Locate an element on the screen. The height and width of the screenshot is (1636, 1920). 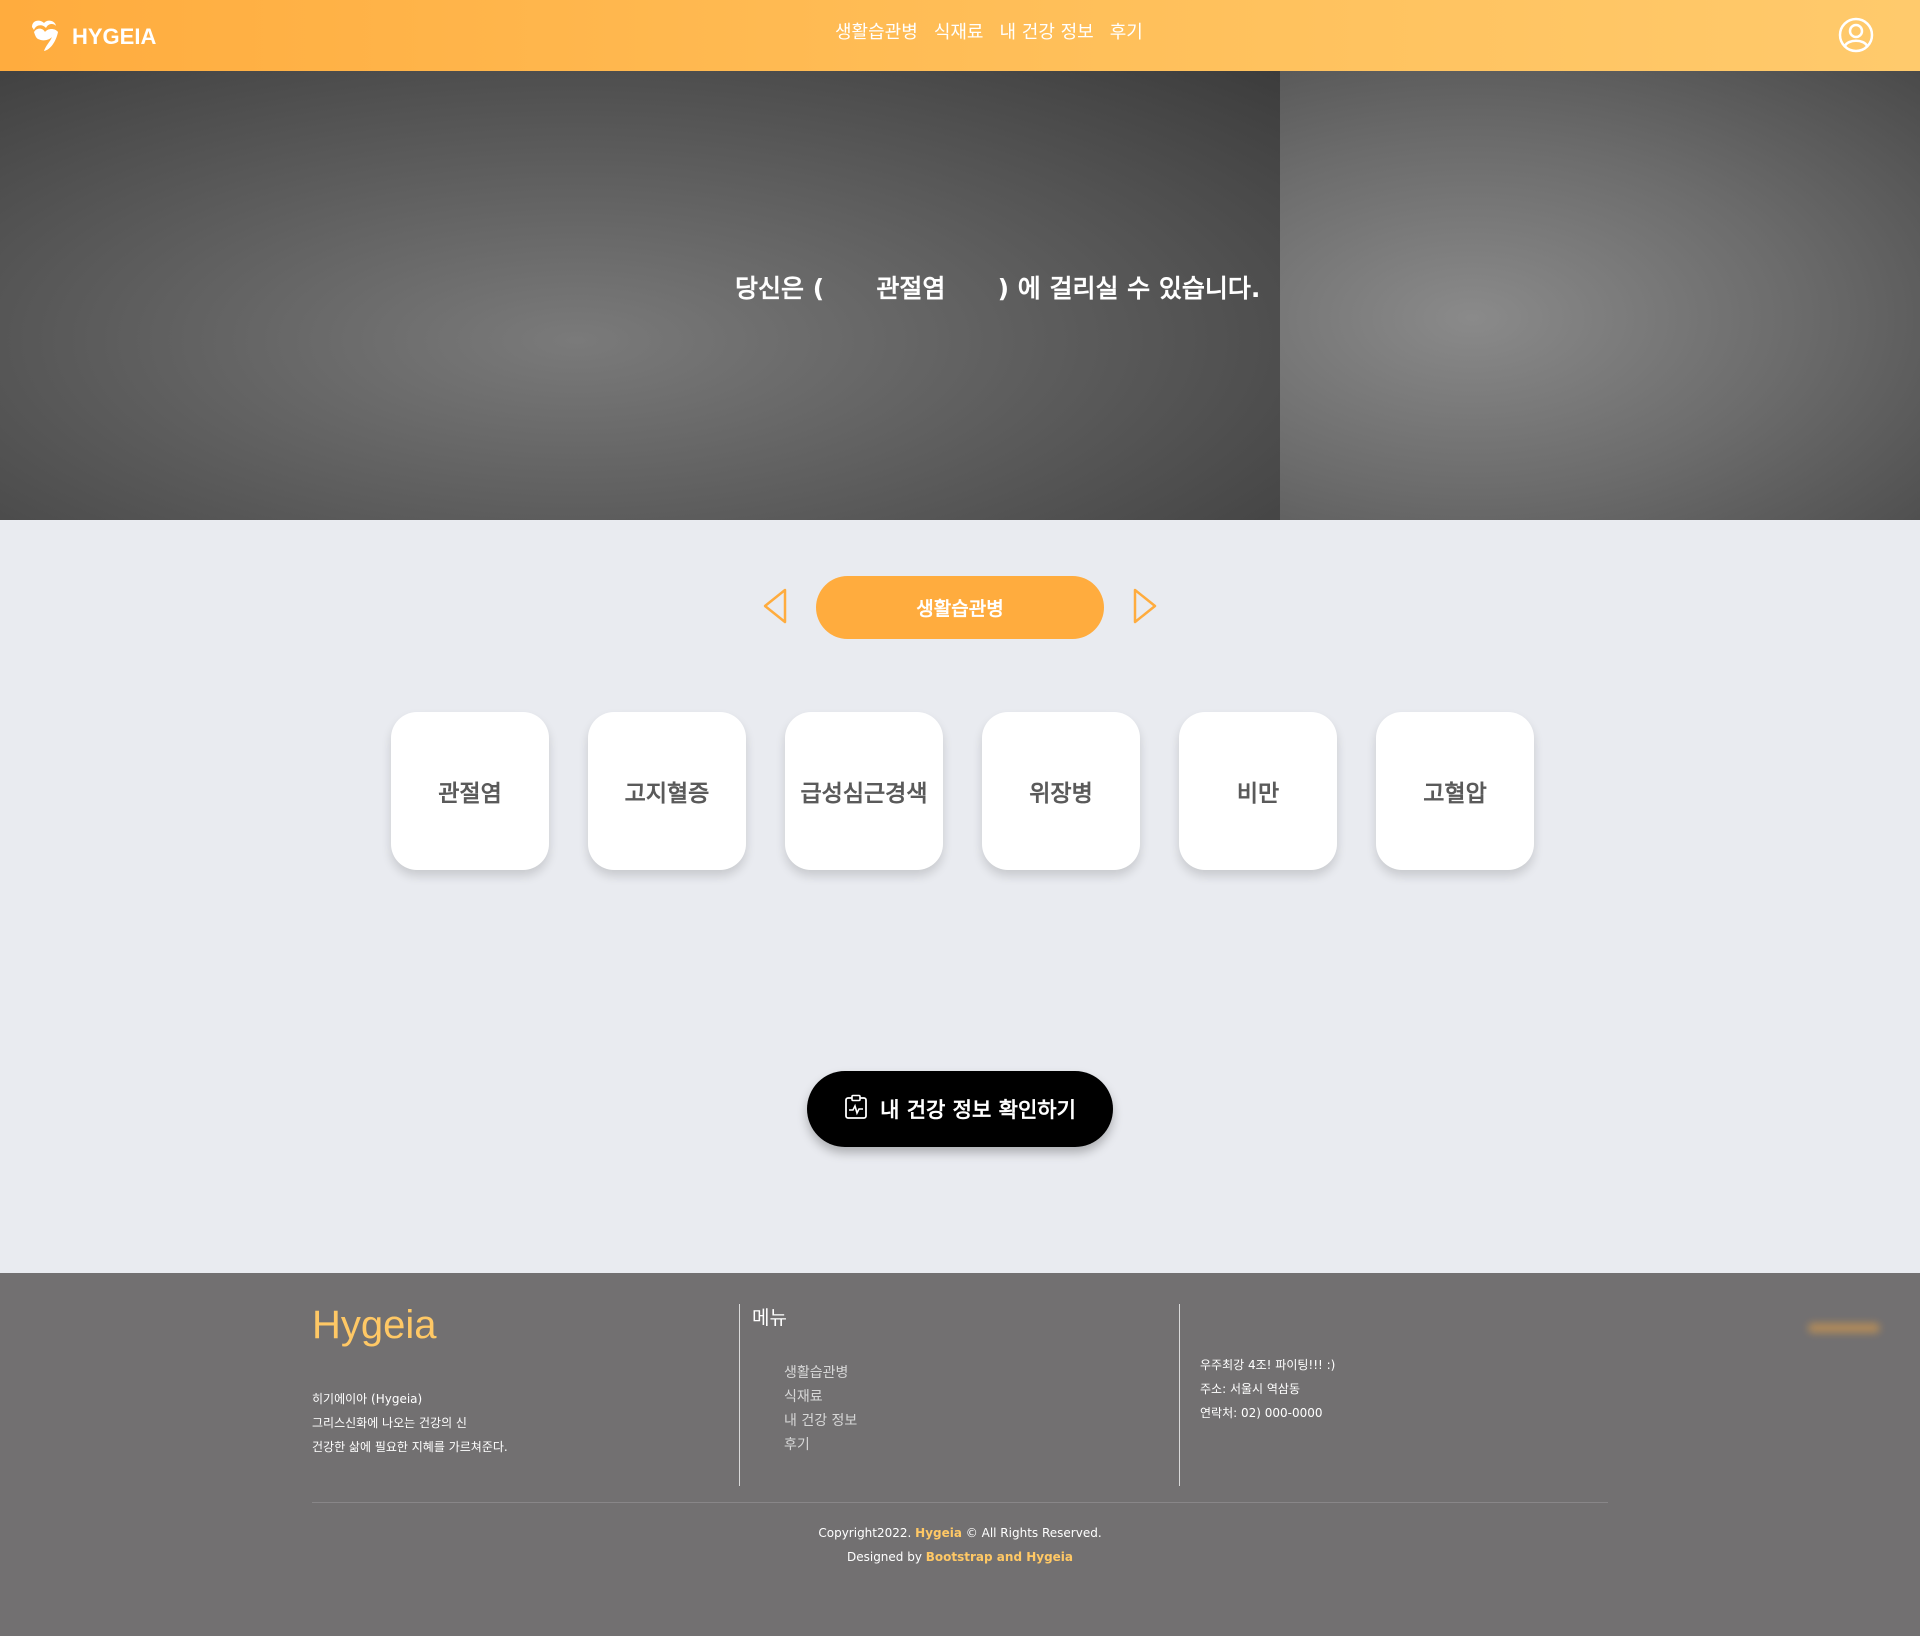
nav-item-ingredients: 식재료 is located at coordinates (959, 31).